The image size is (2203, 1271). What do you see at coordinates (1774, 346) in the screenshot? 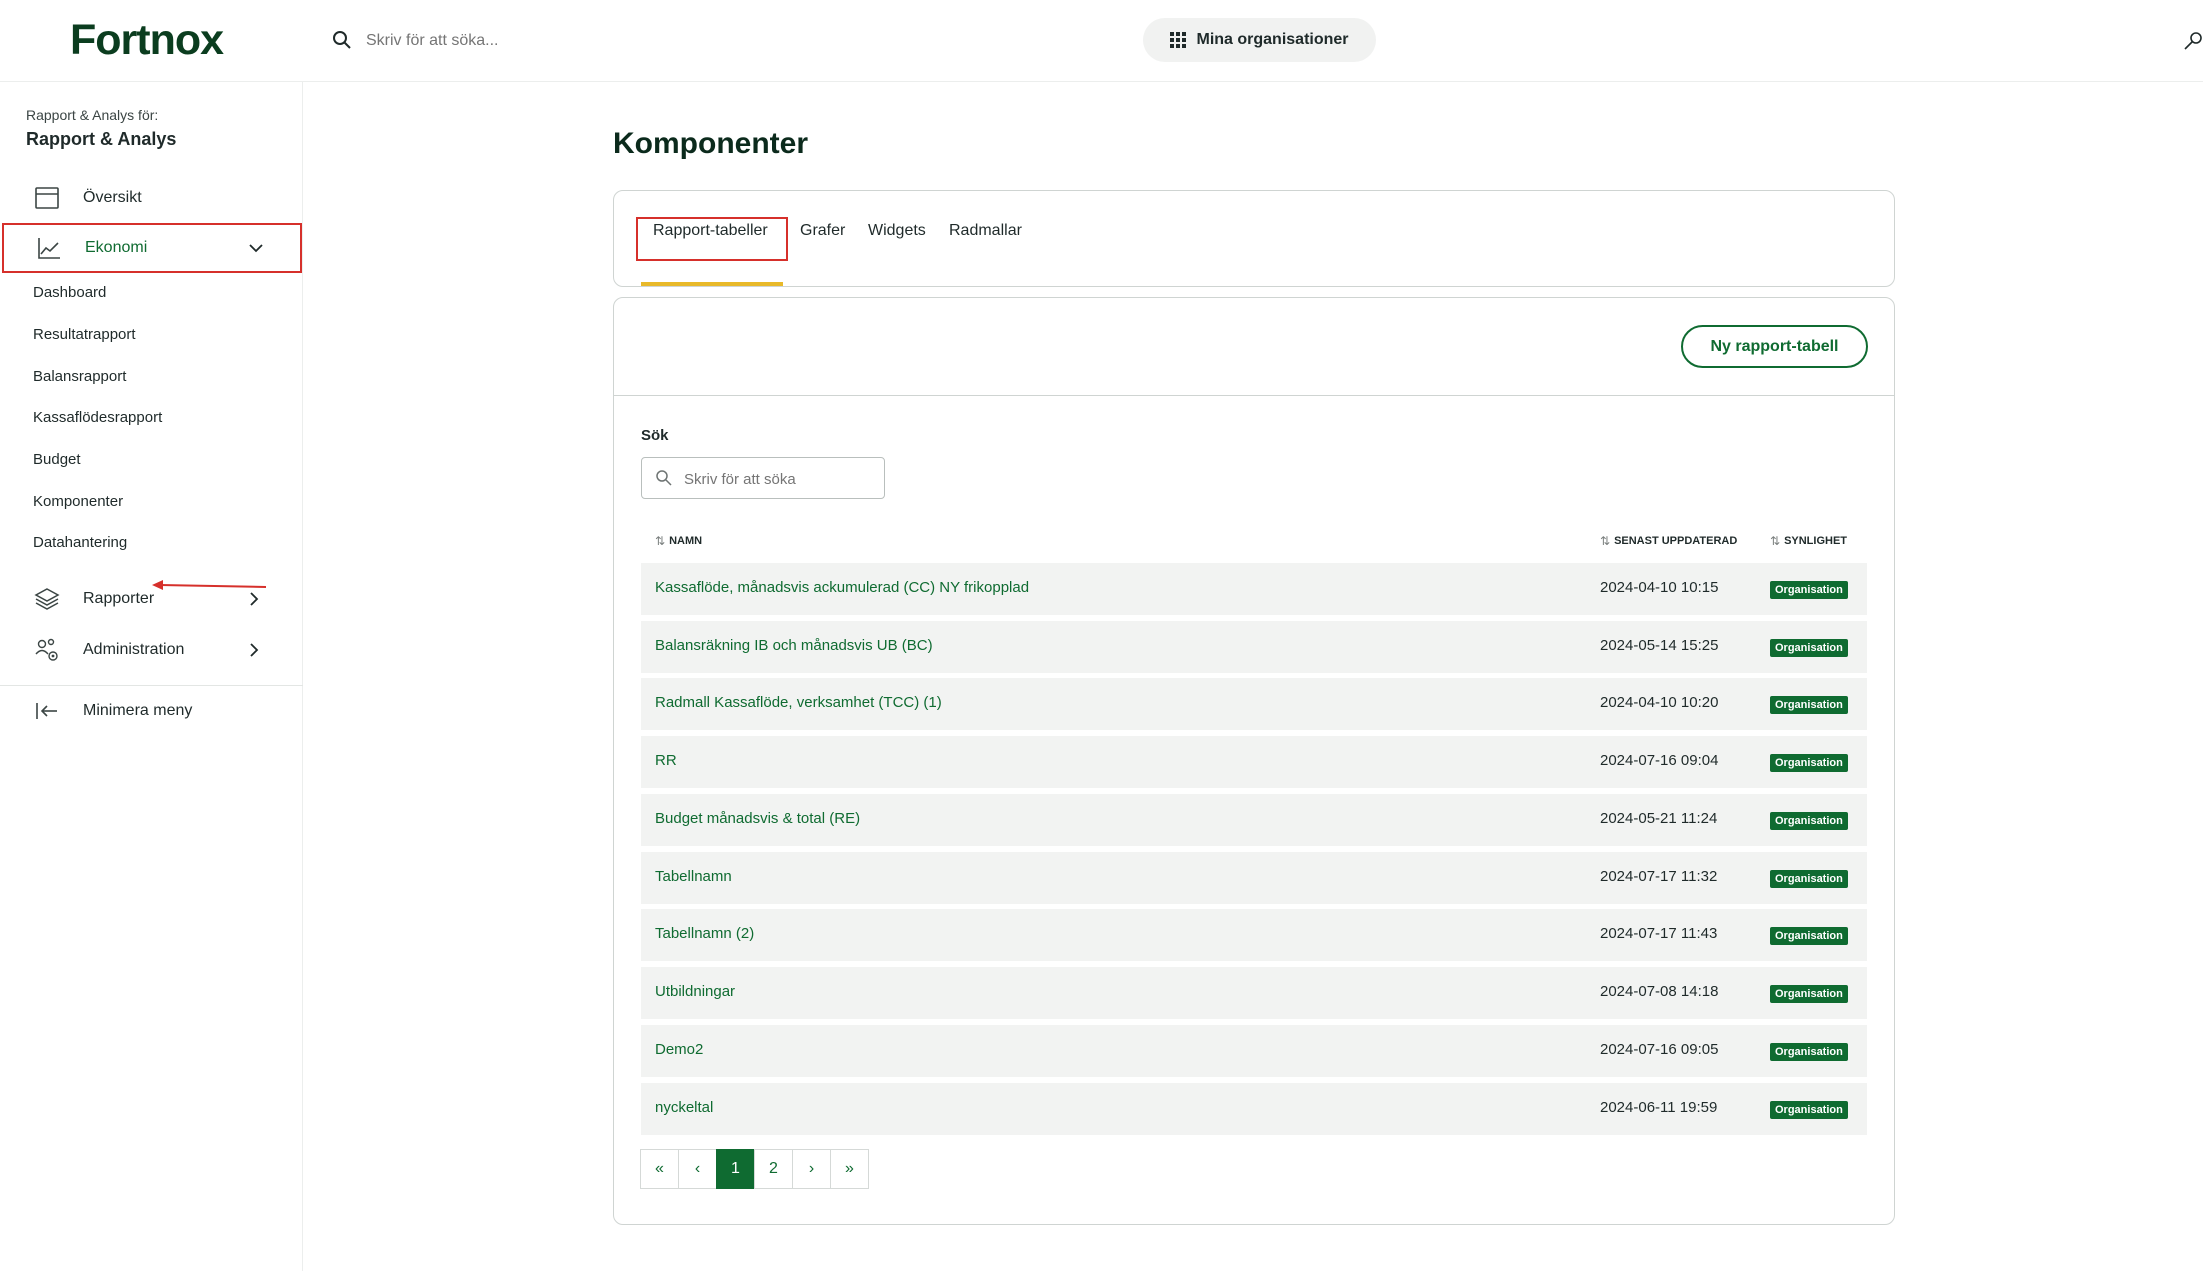
I see `new-report-table-button: Ny rapport-tabell` at bounding box center [1774, 346].